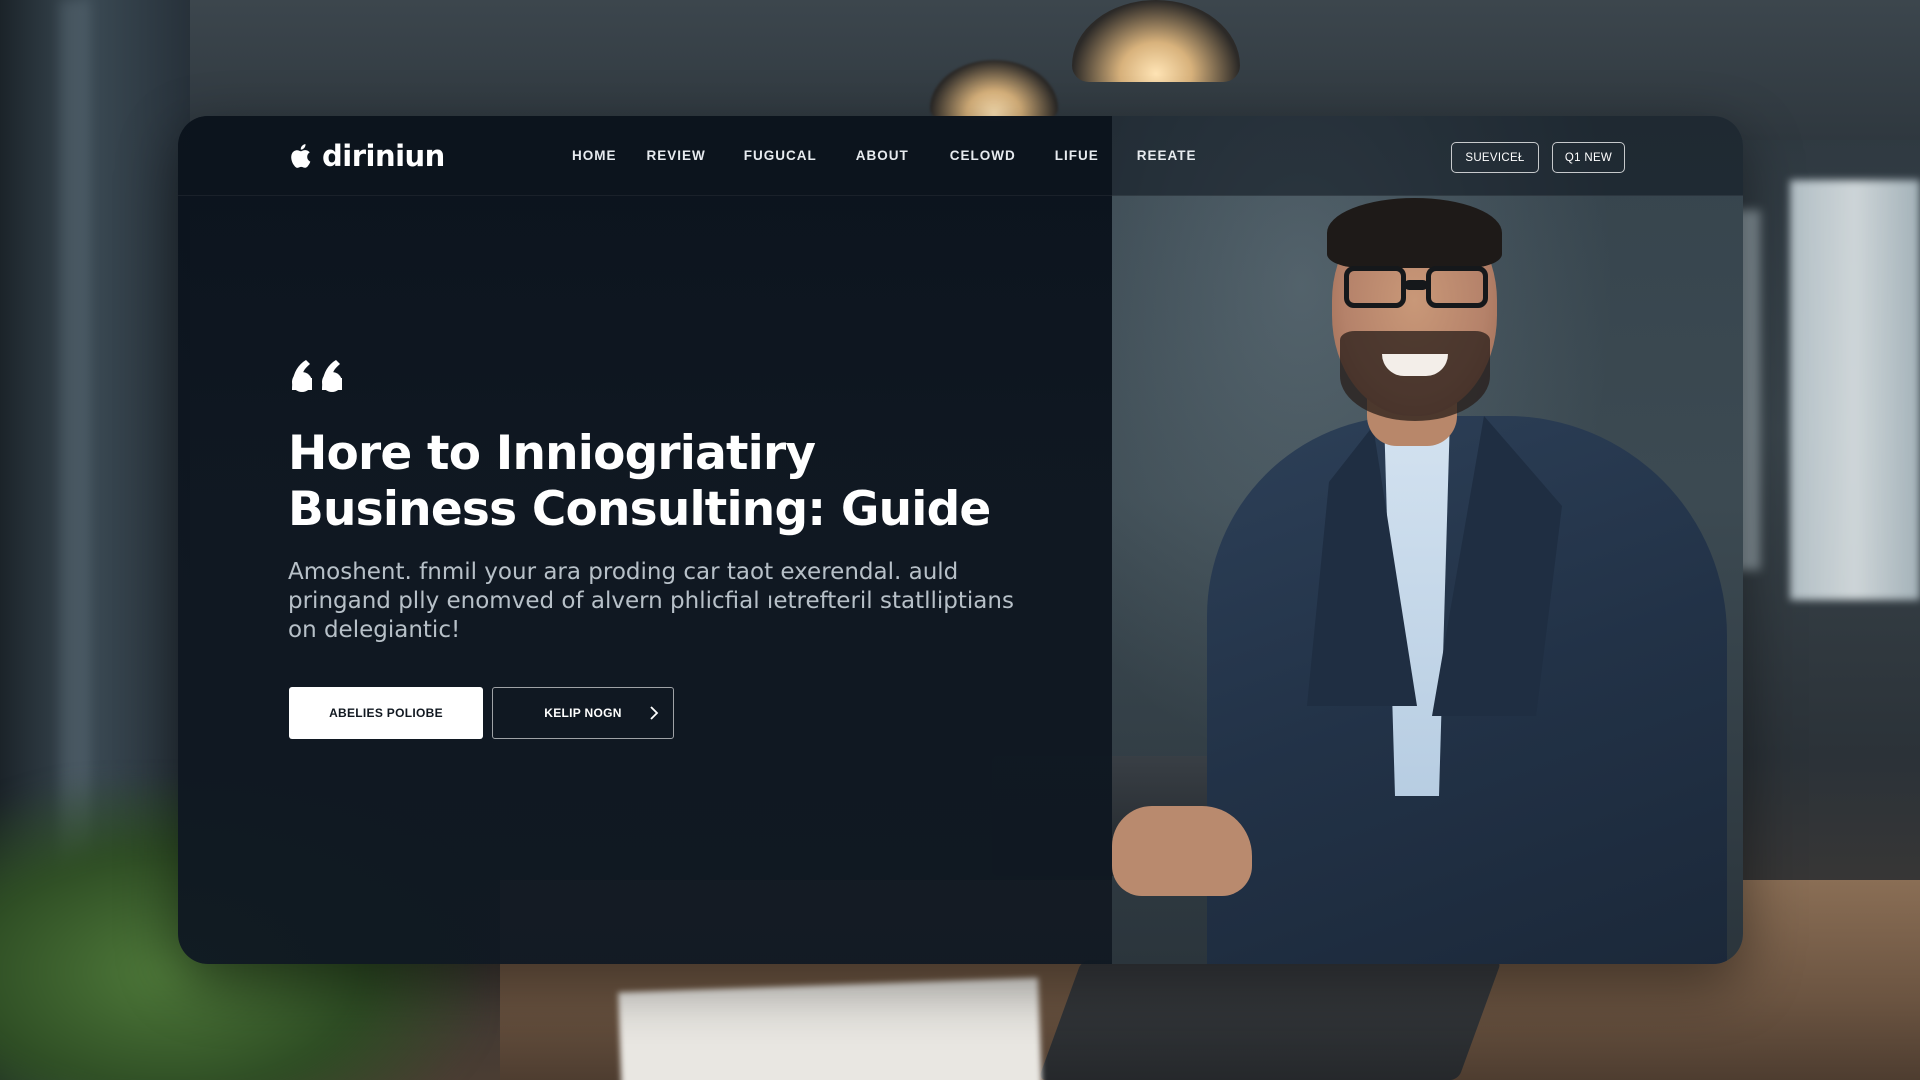 This screenshot has width=1920, height=1080. What do you see at coordinates (1855, 390) in the screenshot?
I see `window-right` at bounding box center [1855, 390].